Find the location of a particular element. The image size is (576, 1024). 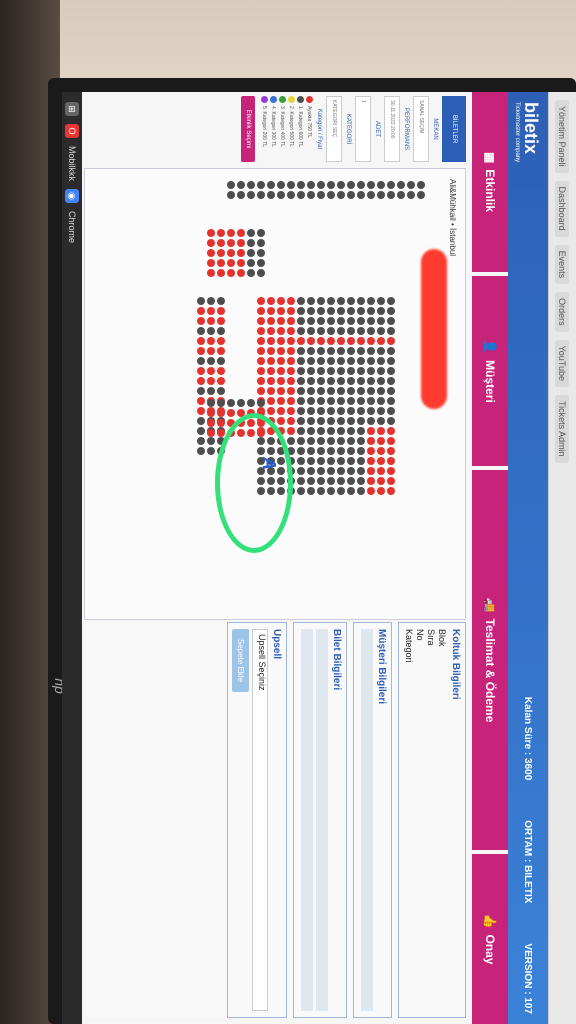

performance-select: 30.11.2022 20:00 is located at coordinates (392, 129).